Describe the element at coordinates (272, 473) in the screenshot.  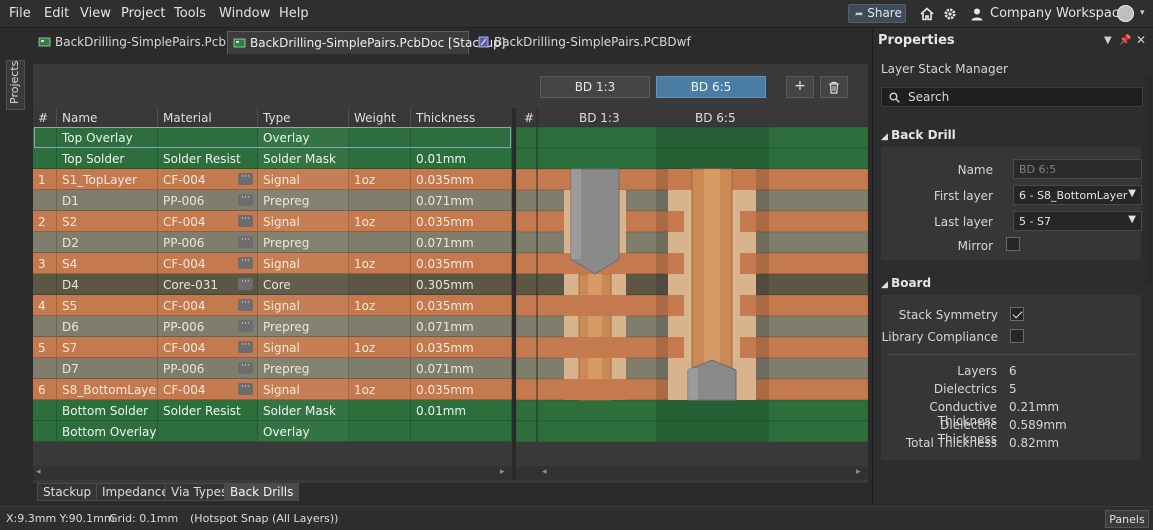
I see `grid-horizontal-scrollbar: ◂ ▸` at that location.